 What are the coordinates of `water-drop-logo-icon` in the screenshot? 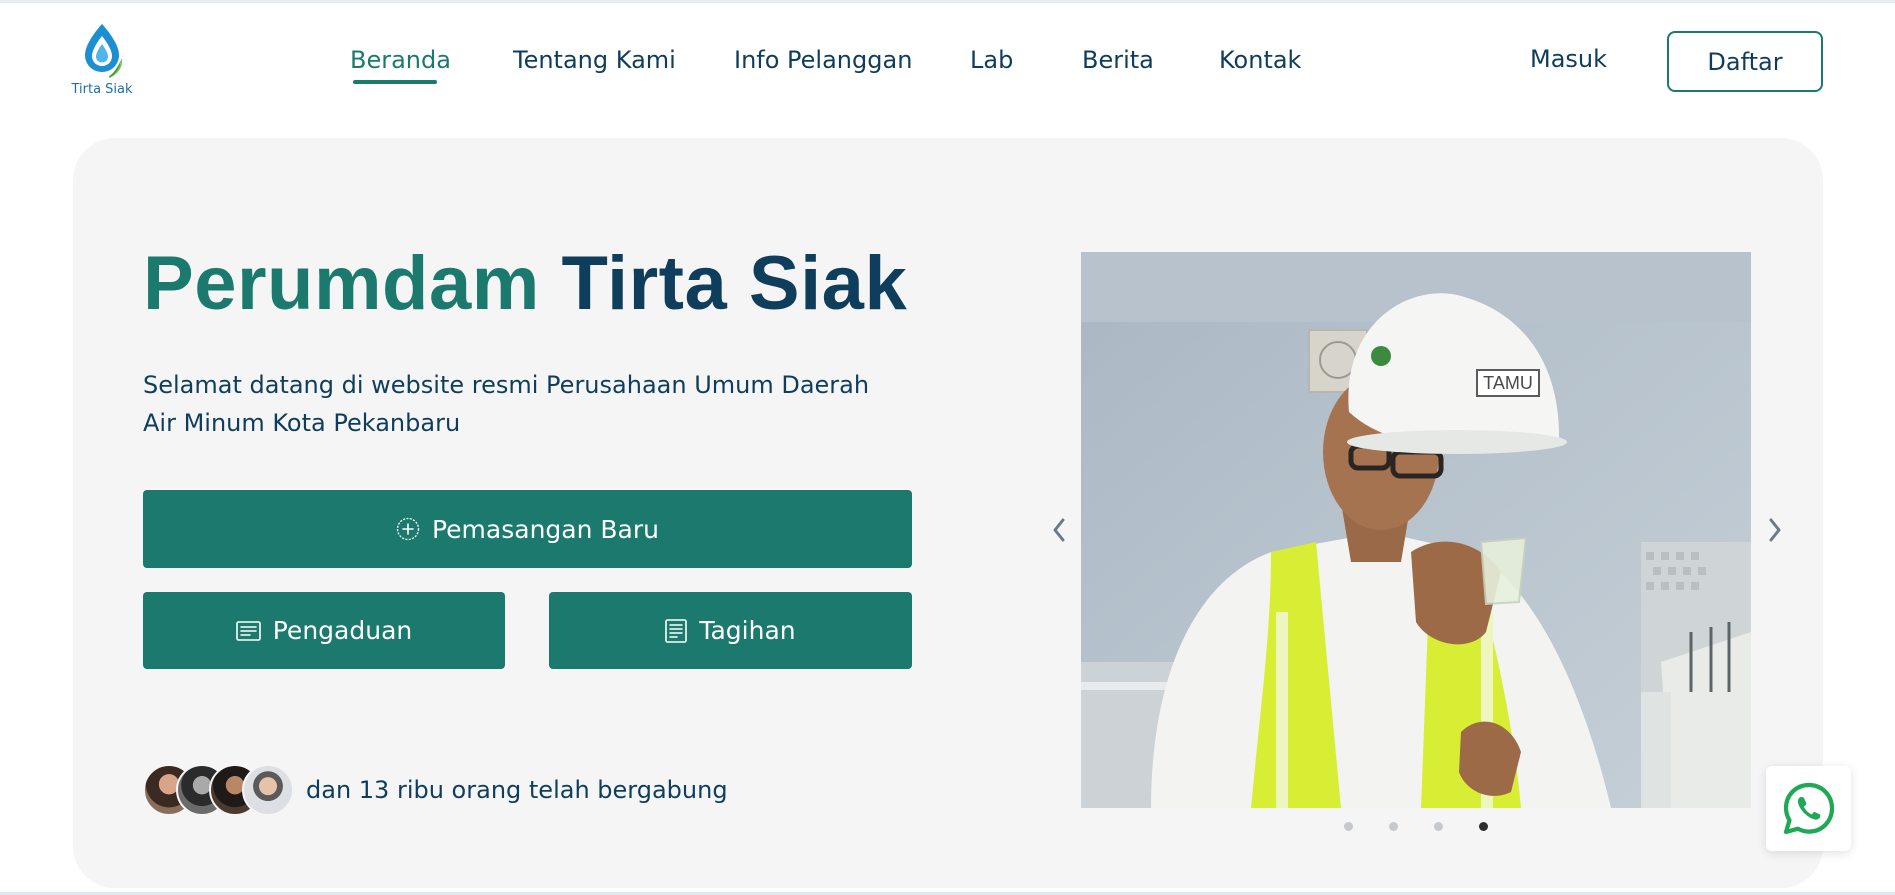 It's located at (104, 51).